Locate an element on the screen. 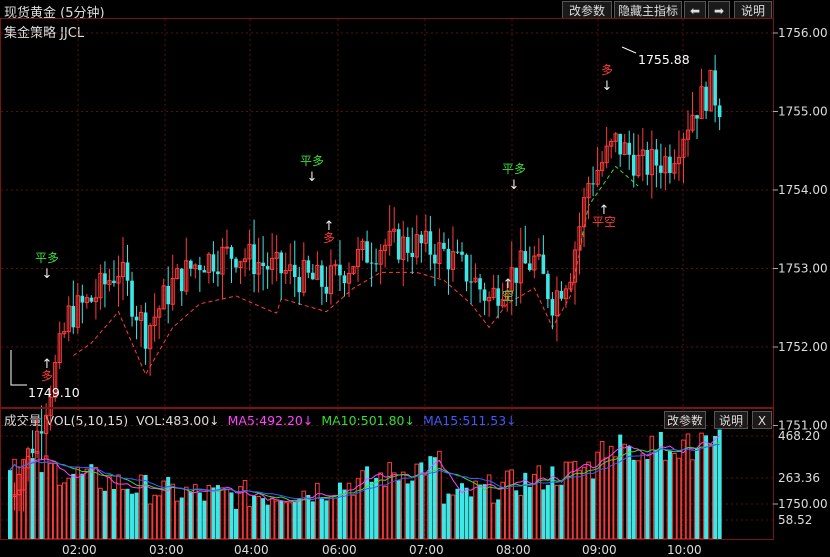 The width and height of the screenshot is (830, 557). volume-tick-label: 263.36 is located at coordinates (799, 478).